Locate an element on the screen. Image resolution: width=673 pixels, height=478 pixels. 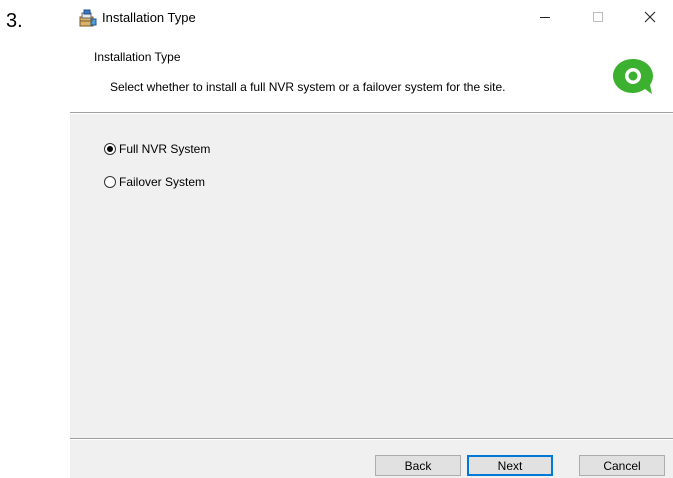
radio-selected-icon is located at coordinates (110, 149).